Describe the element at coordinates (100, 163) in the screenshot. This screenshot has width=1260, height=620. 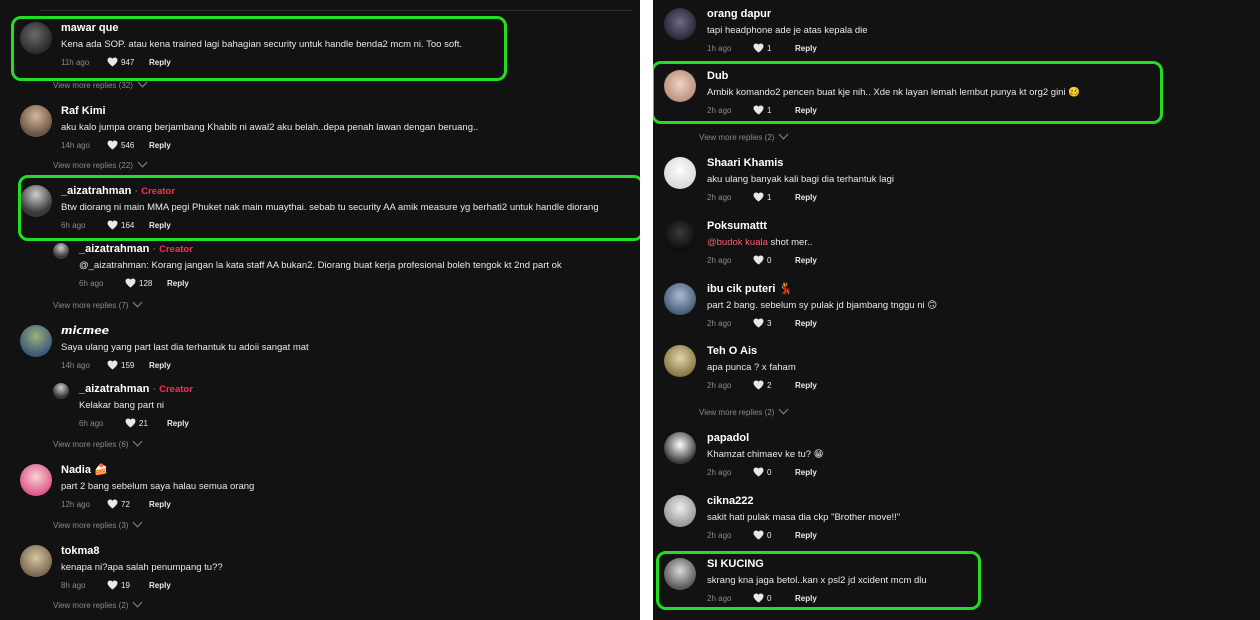
I see `view-more-replies: View more replies (22)` at that location.